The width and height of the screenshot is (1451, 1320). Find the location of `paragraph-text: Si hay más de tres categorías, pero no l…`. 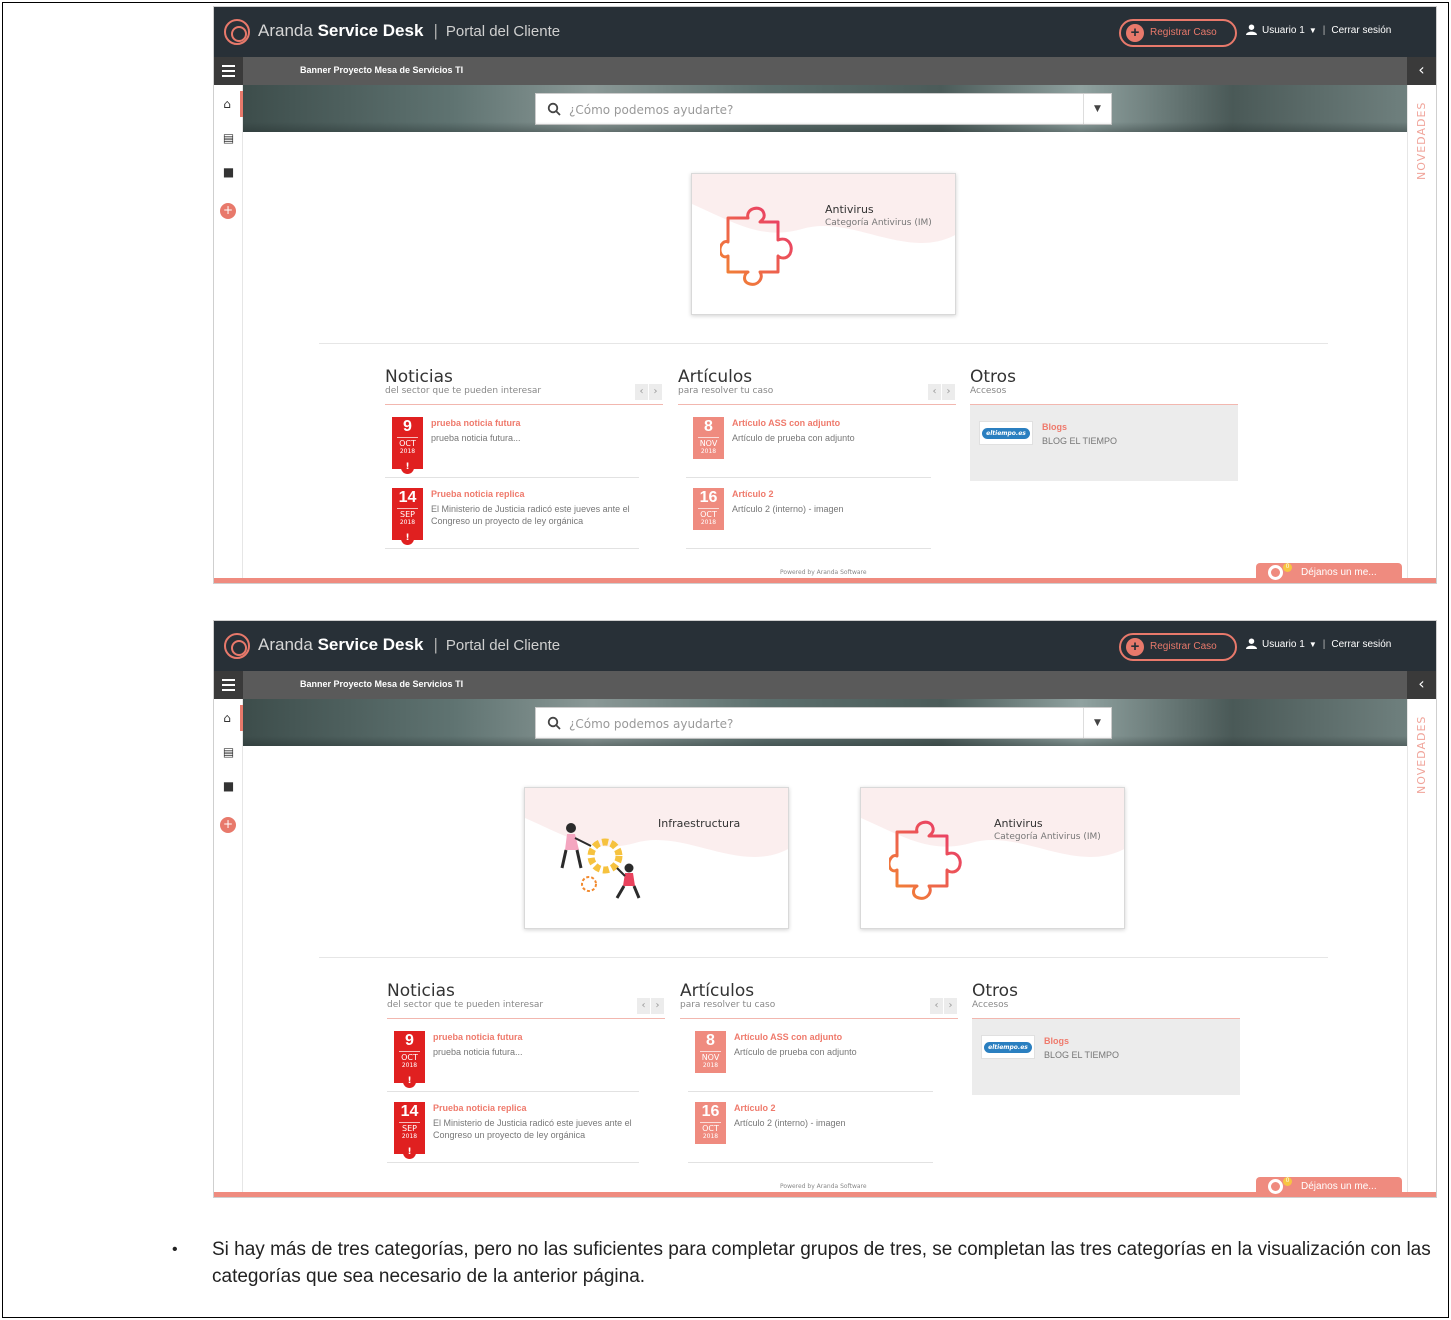

paragraph-text: Si hay más de tres categorías, pero no l… is located at coordinates (821, 1263).